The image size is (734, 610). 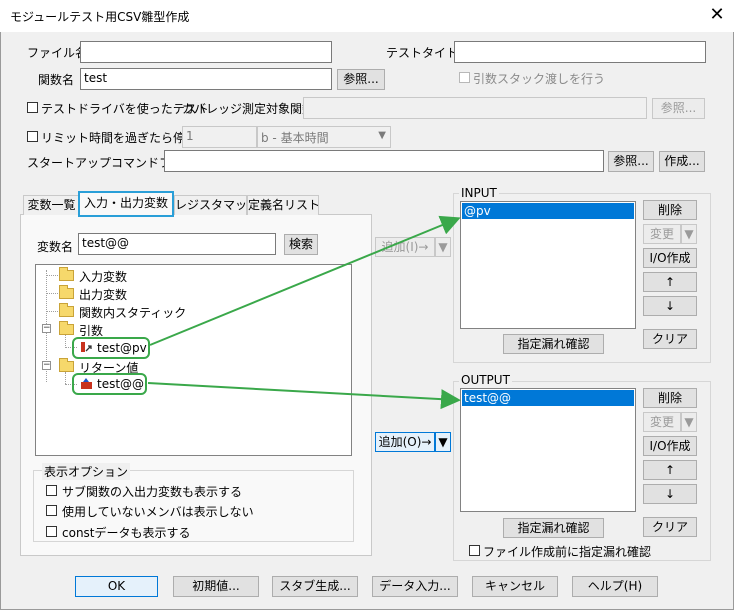 What do you see at coordinates (615, 586) in the screenshot?
I see `help-button: ヘルプ(H)` at bounding box center [615, 586].